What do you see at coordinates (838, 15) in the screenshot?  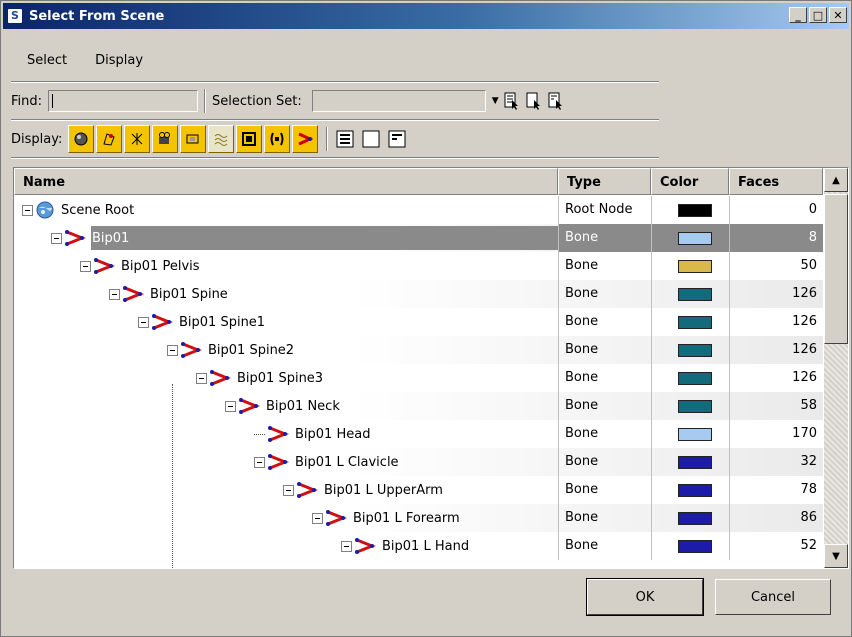 I see `close-button: ✕` at bounding box center [838, 15].